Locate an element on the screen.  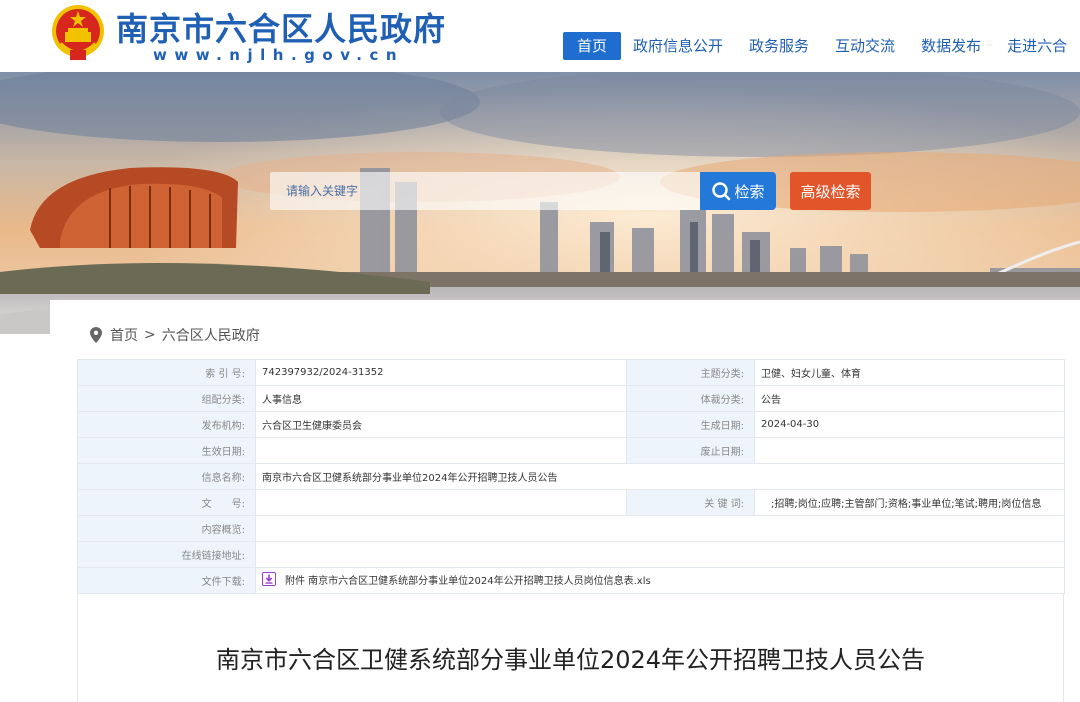
table-row: 在线链接地址: is located at coordinates (571, 554).